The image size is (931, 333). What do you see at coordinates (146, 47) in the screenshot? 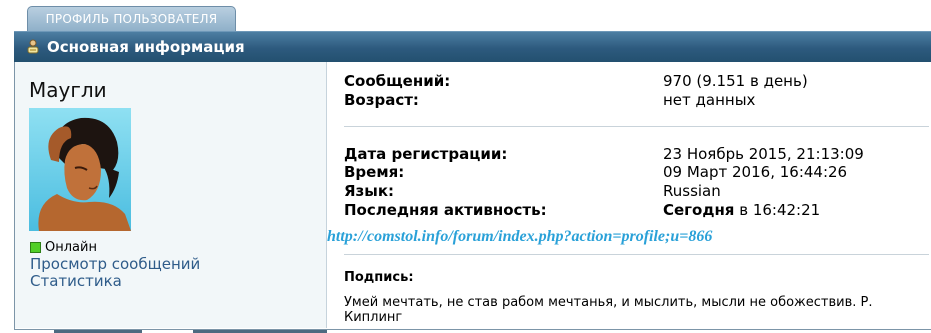
I see `section-title: Основная информация` at bounding box center [146, 47].